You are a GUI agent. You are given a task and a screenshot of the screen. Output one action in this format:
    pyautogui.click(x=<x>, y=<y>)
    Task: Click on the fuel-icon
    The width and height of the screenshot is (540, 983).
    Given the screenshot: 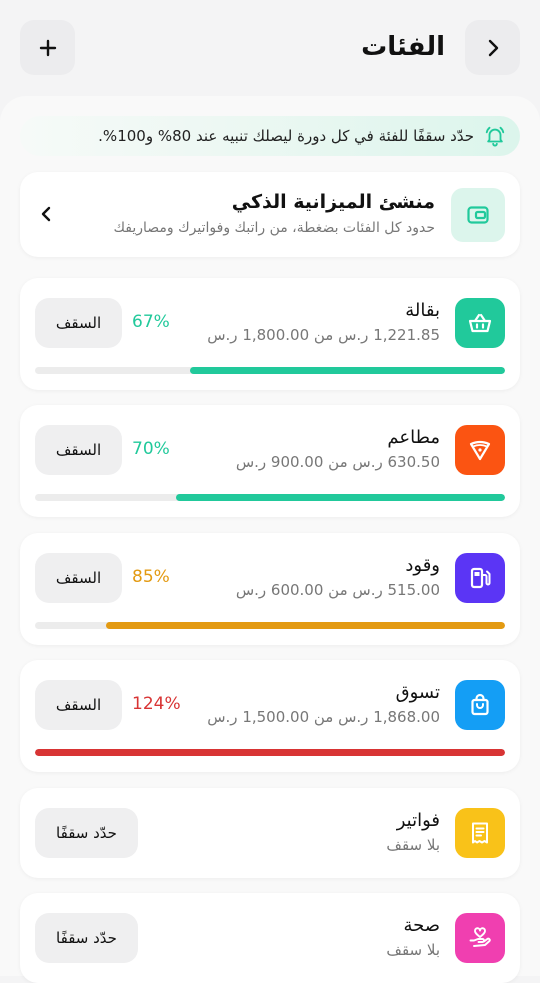 What is the action you would take?
    pyautogui.click(x=480, y=578)
    